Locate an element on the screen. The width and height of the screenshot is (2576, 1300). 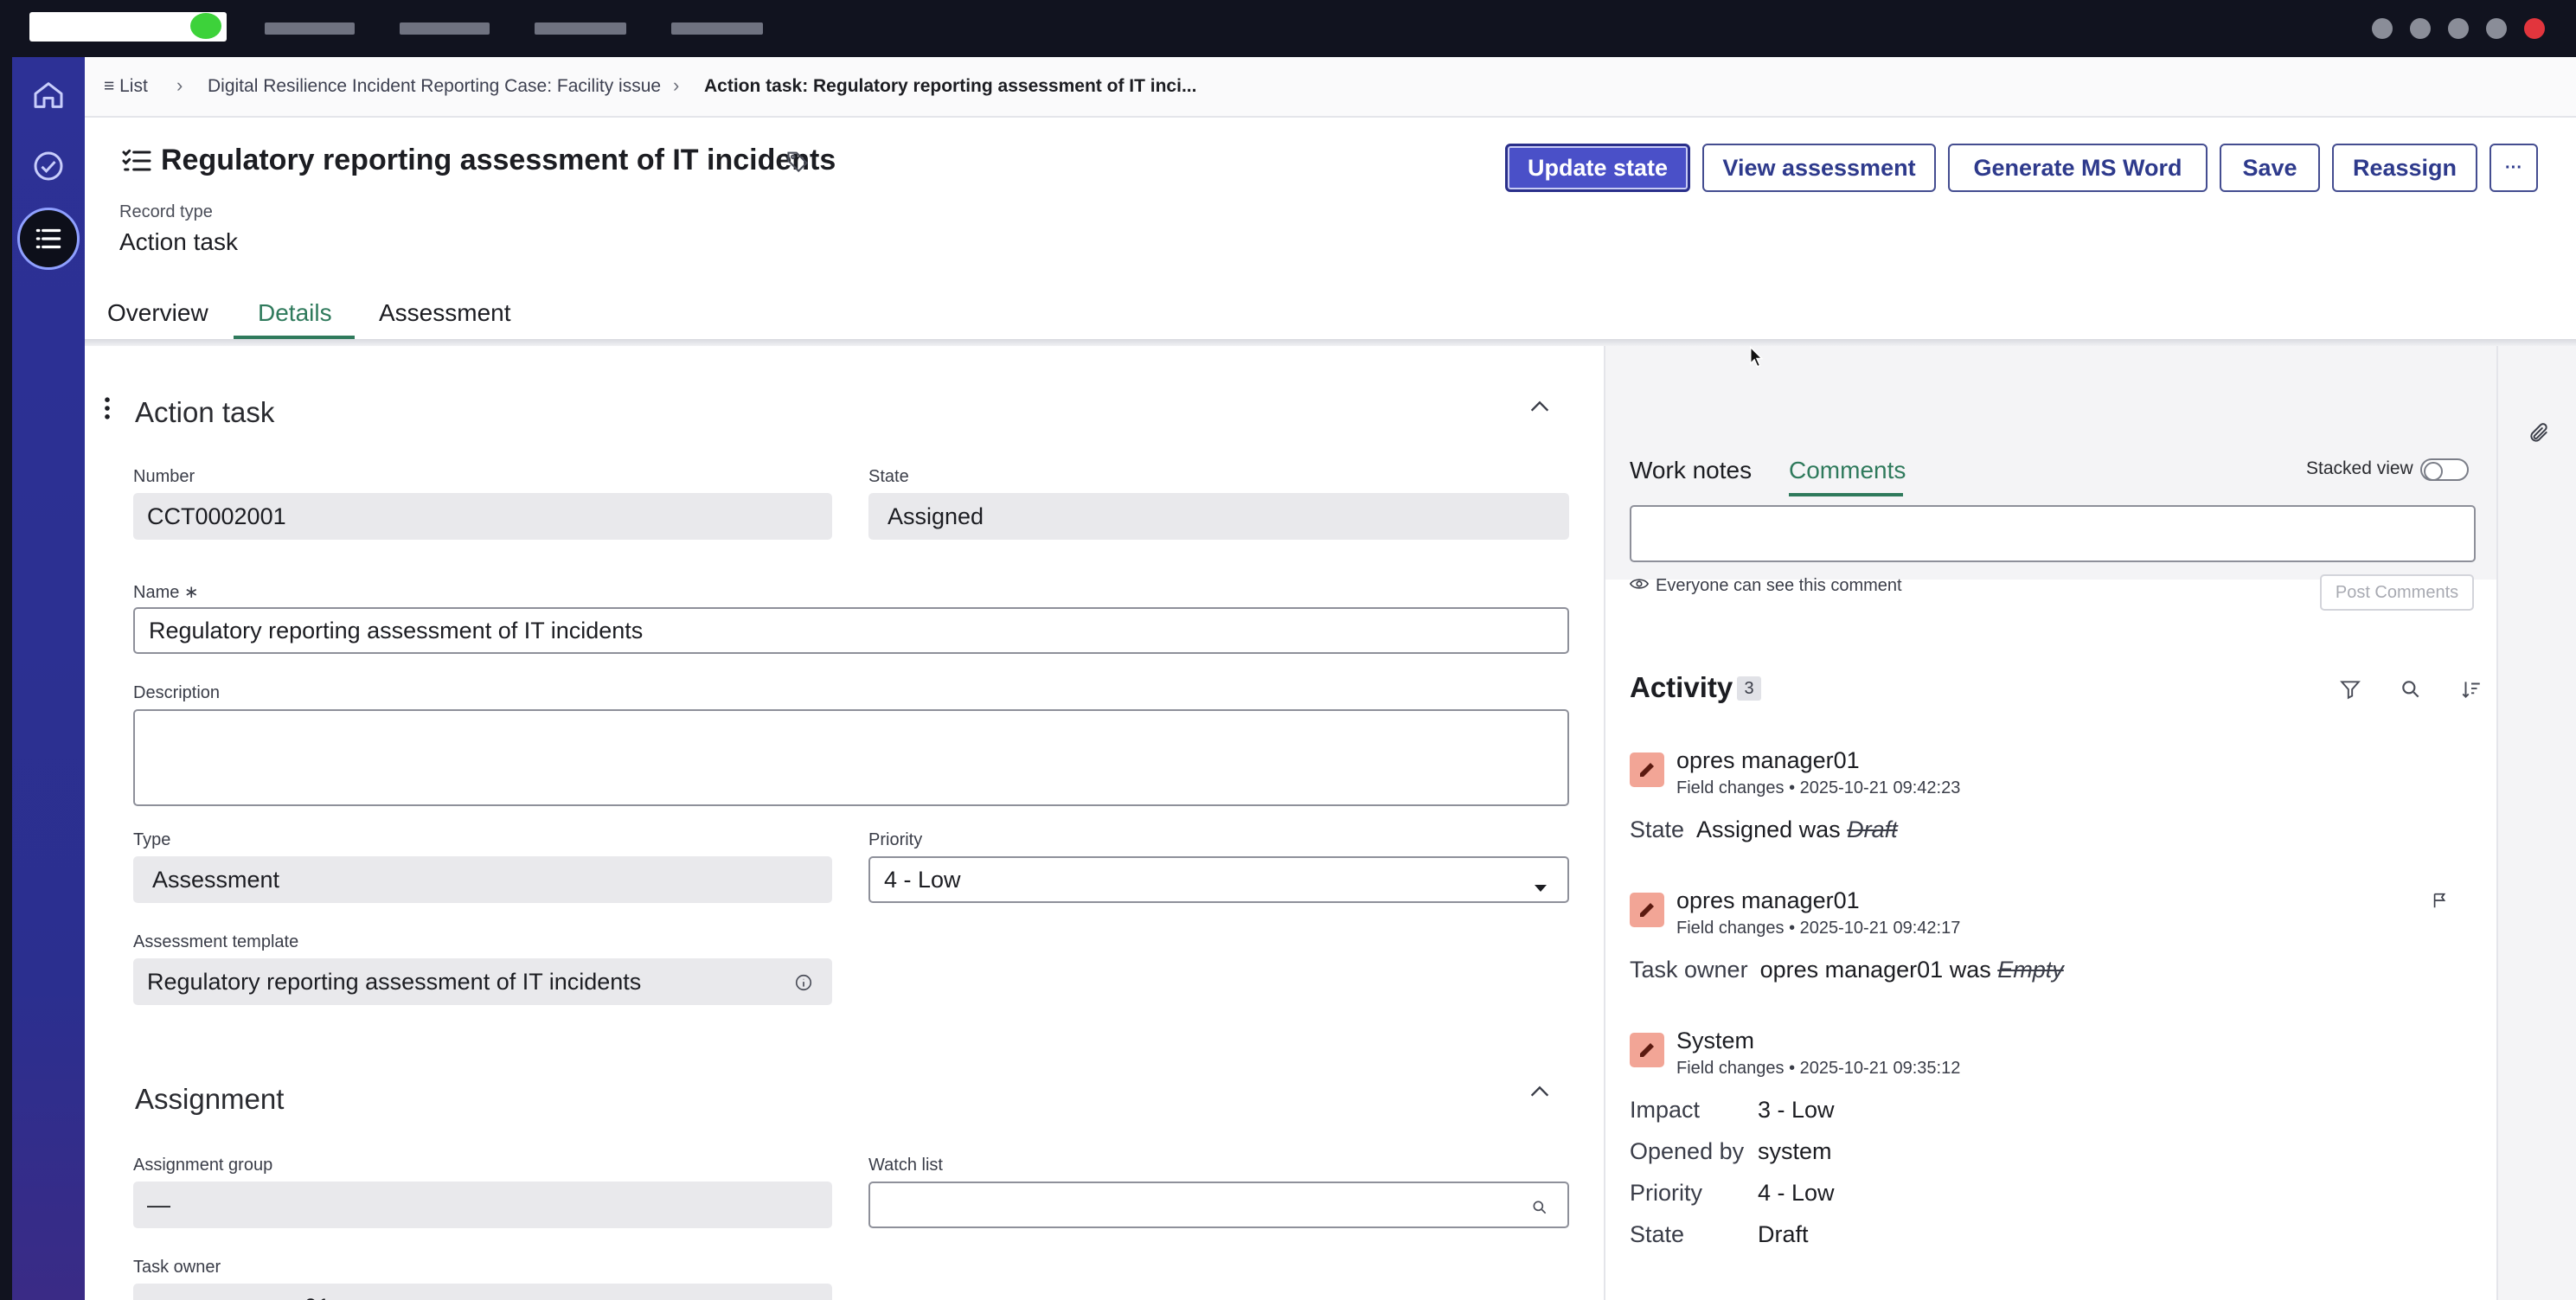
comment-input is located at coordinates (2053, 533).